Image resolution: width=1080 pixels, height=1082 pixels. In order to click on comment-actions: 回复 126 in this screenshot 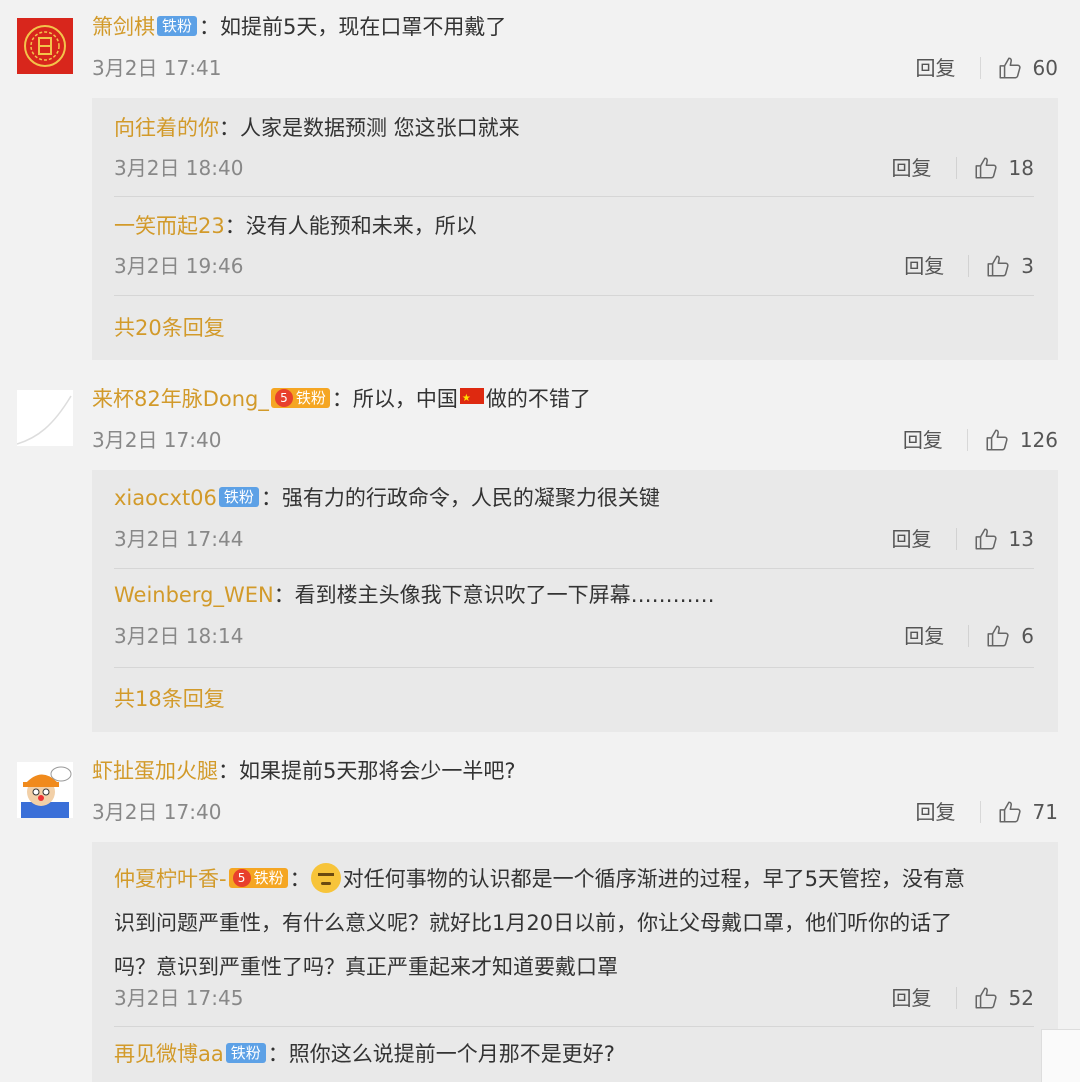, I will do `click(980, 440)`.